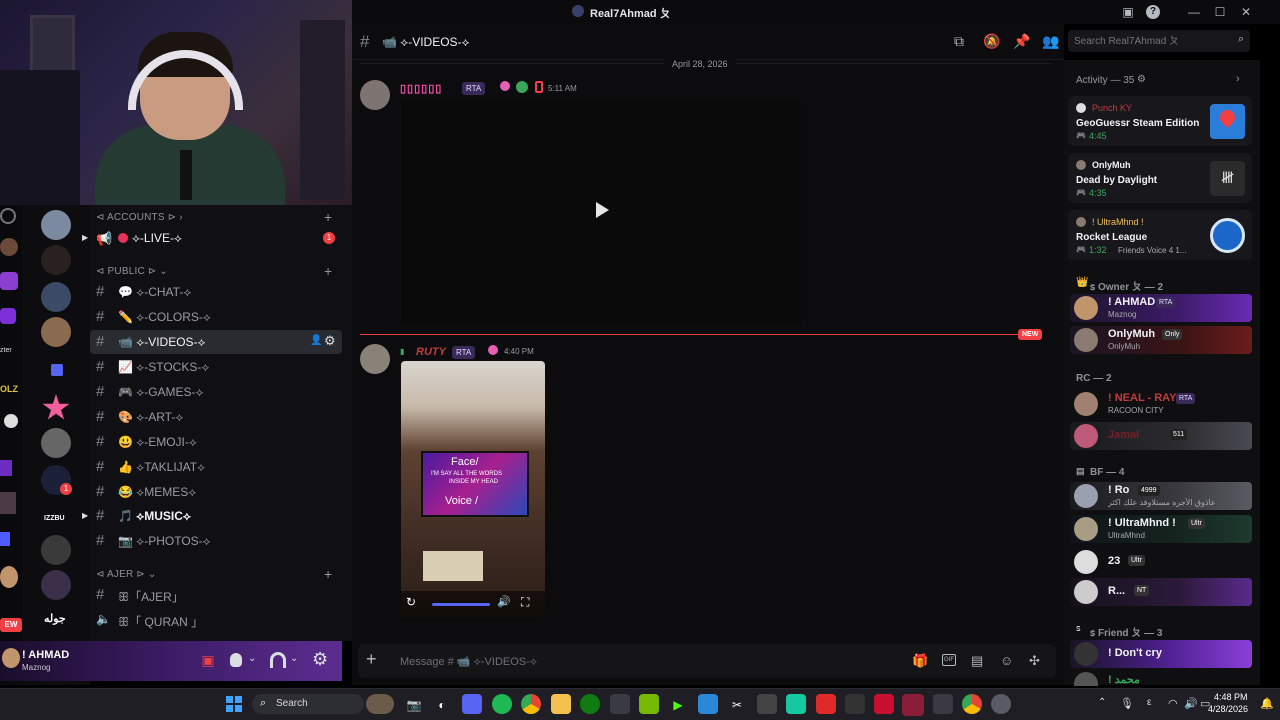 This screenshot has width=1280, height=720. I want to click on capcut-icon: ✂, so click(737, 705).